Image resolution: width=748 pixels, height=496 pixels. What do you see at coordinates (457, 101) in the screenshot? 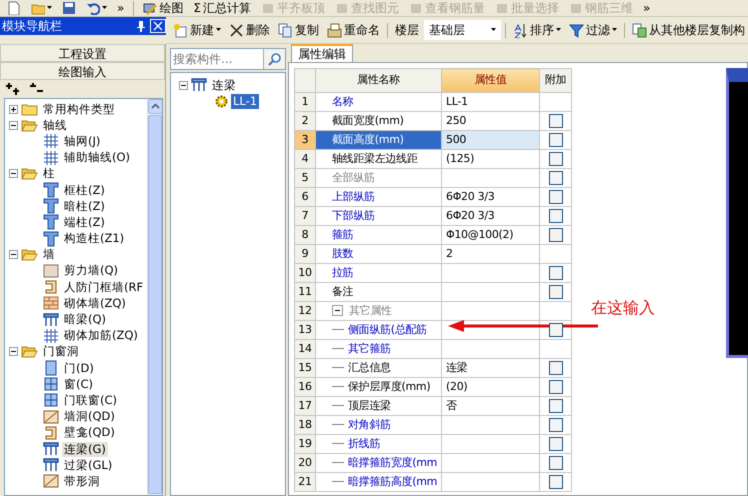
I see `property-value: LL-1` at bounding box center [457, 101].